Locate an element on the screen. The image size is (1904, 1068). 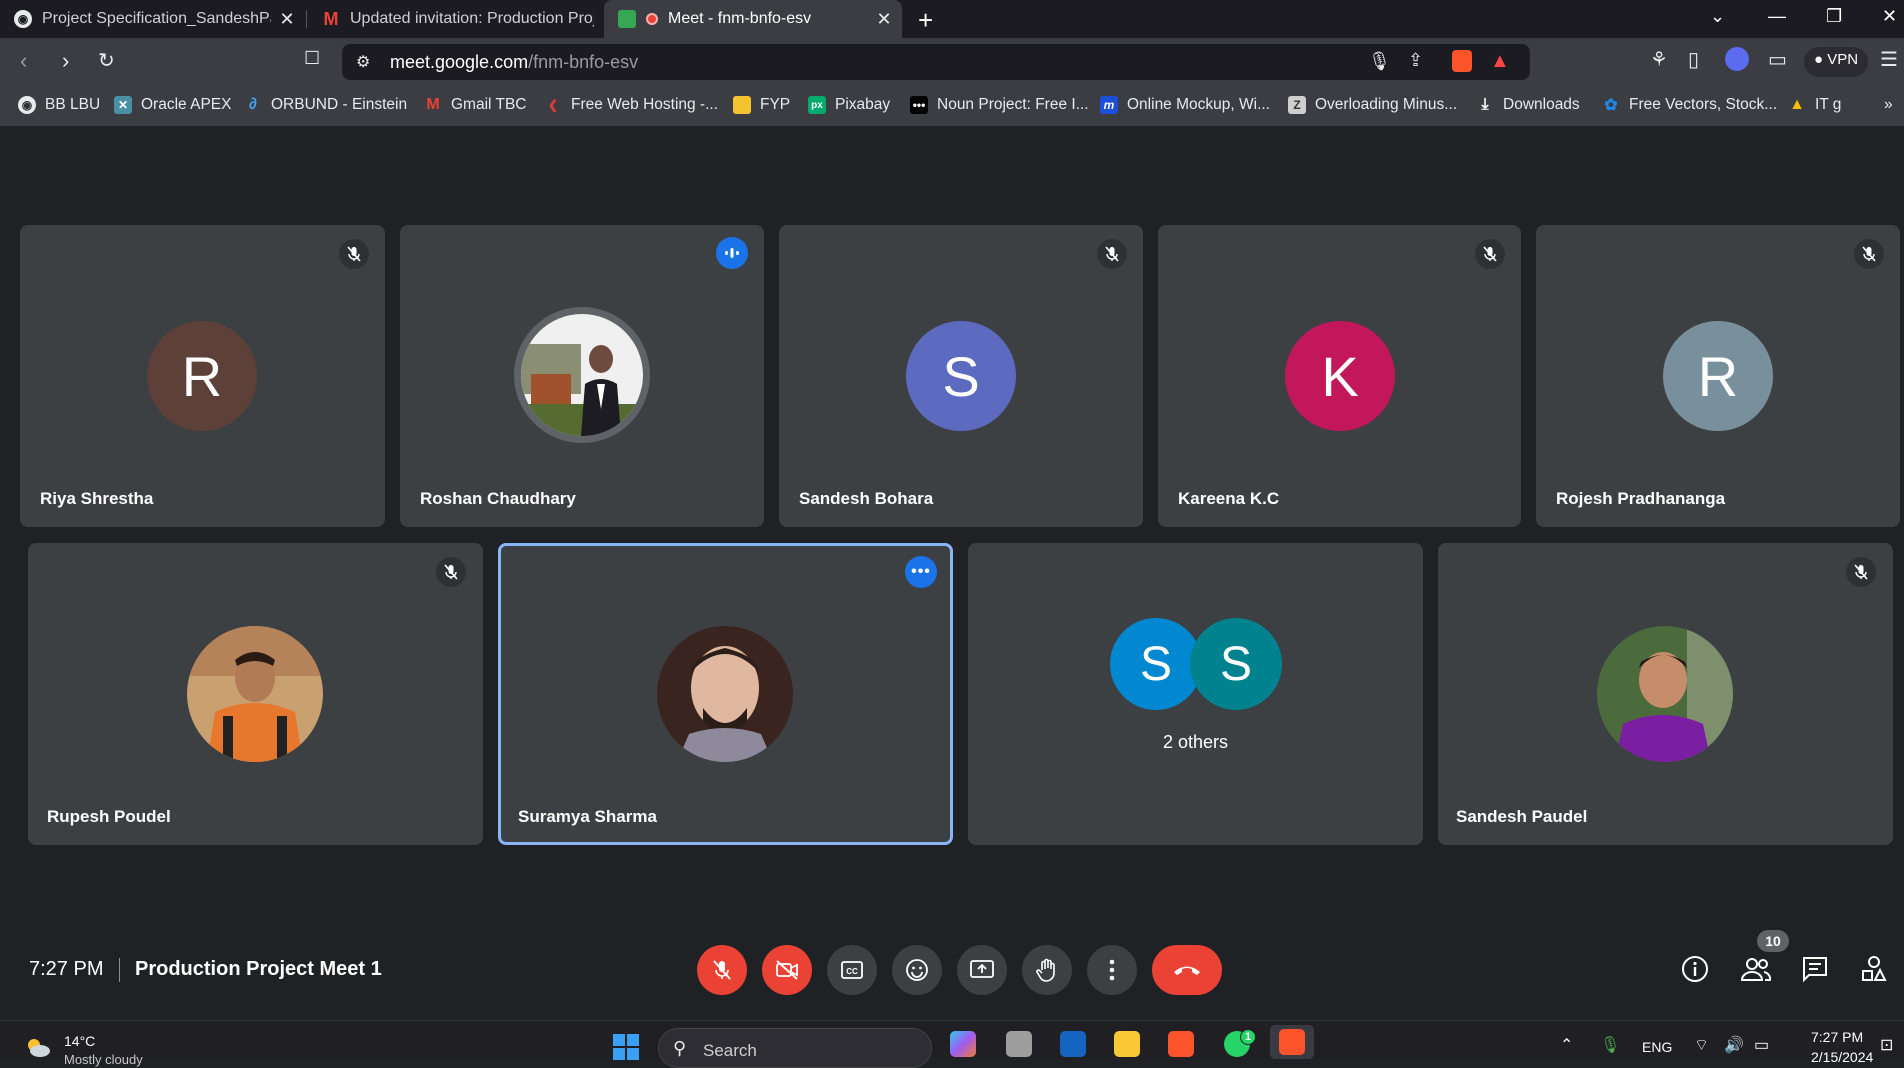
weather-icon is located at coordinates (37, 1046).